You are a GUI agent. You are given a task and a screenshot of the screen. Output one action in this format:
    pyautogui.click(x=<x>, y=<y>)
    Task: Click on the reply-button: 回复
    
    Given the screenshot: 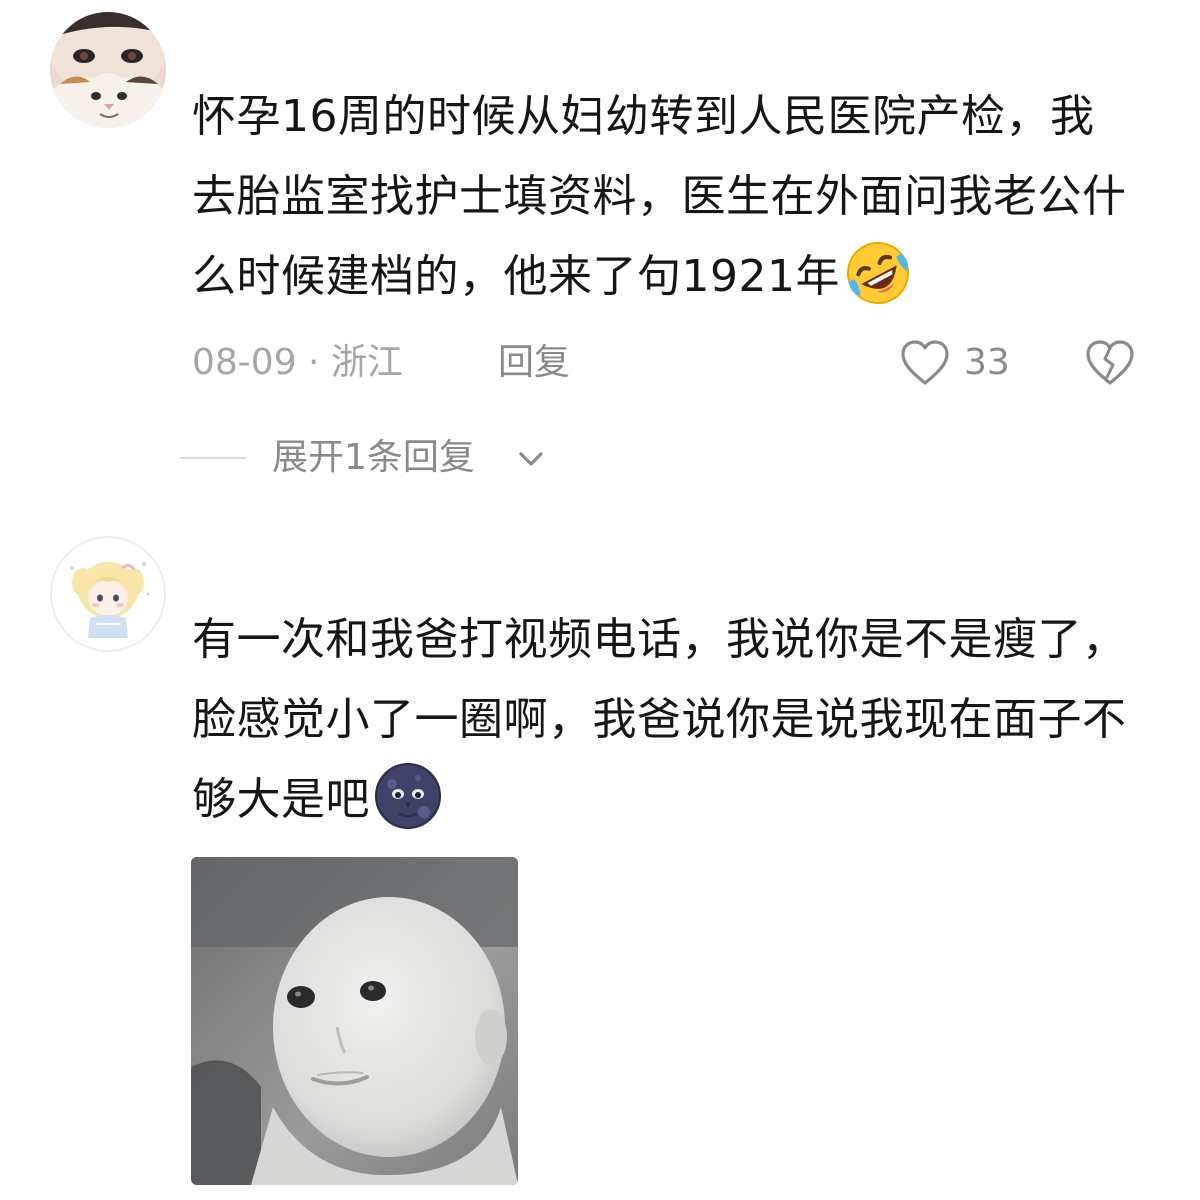 What is the action you would take?
    pyautogui.click(x=534, y=363)
    